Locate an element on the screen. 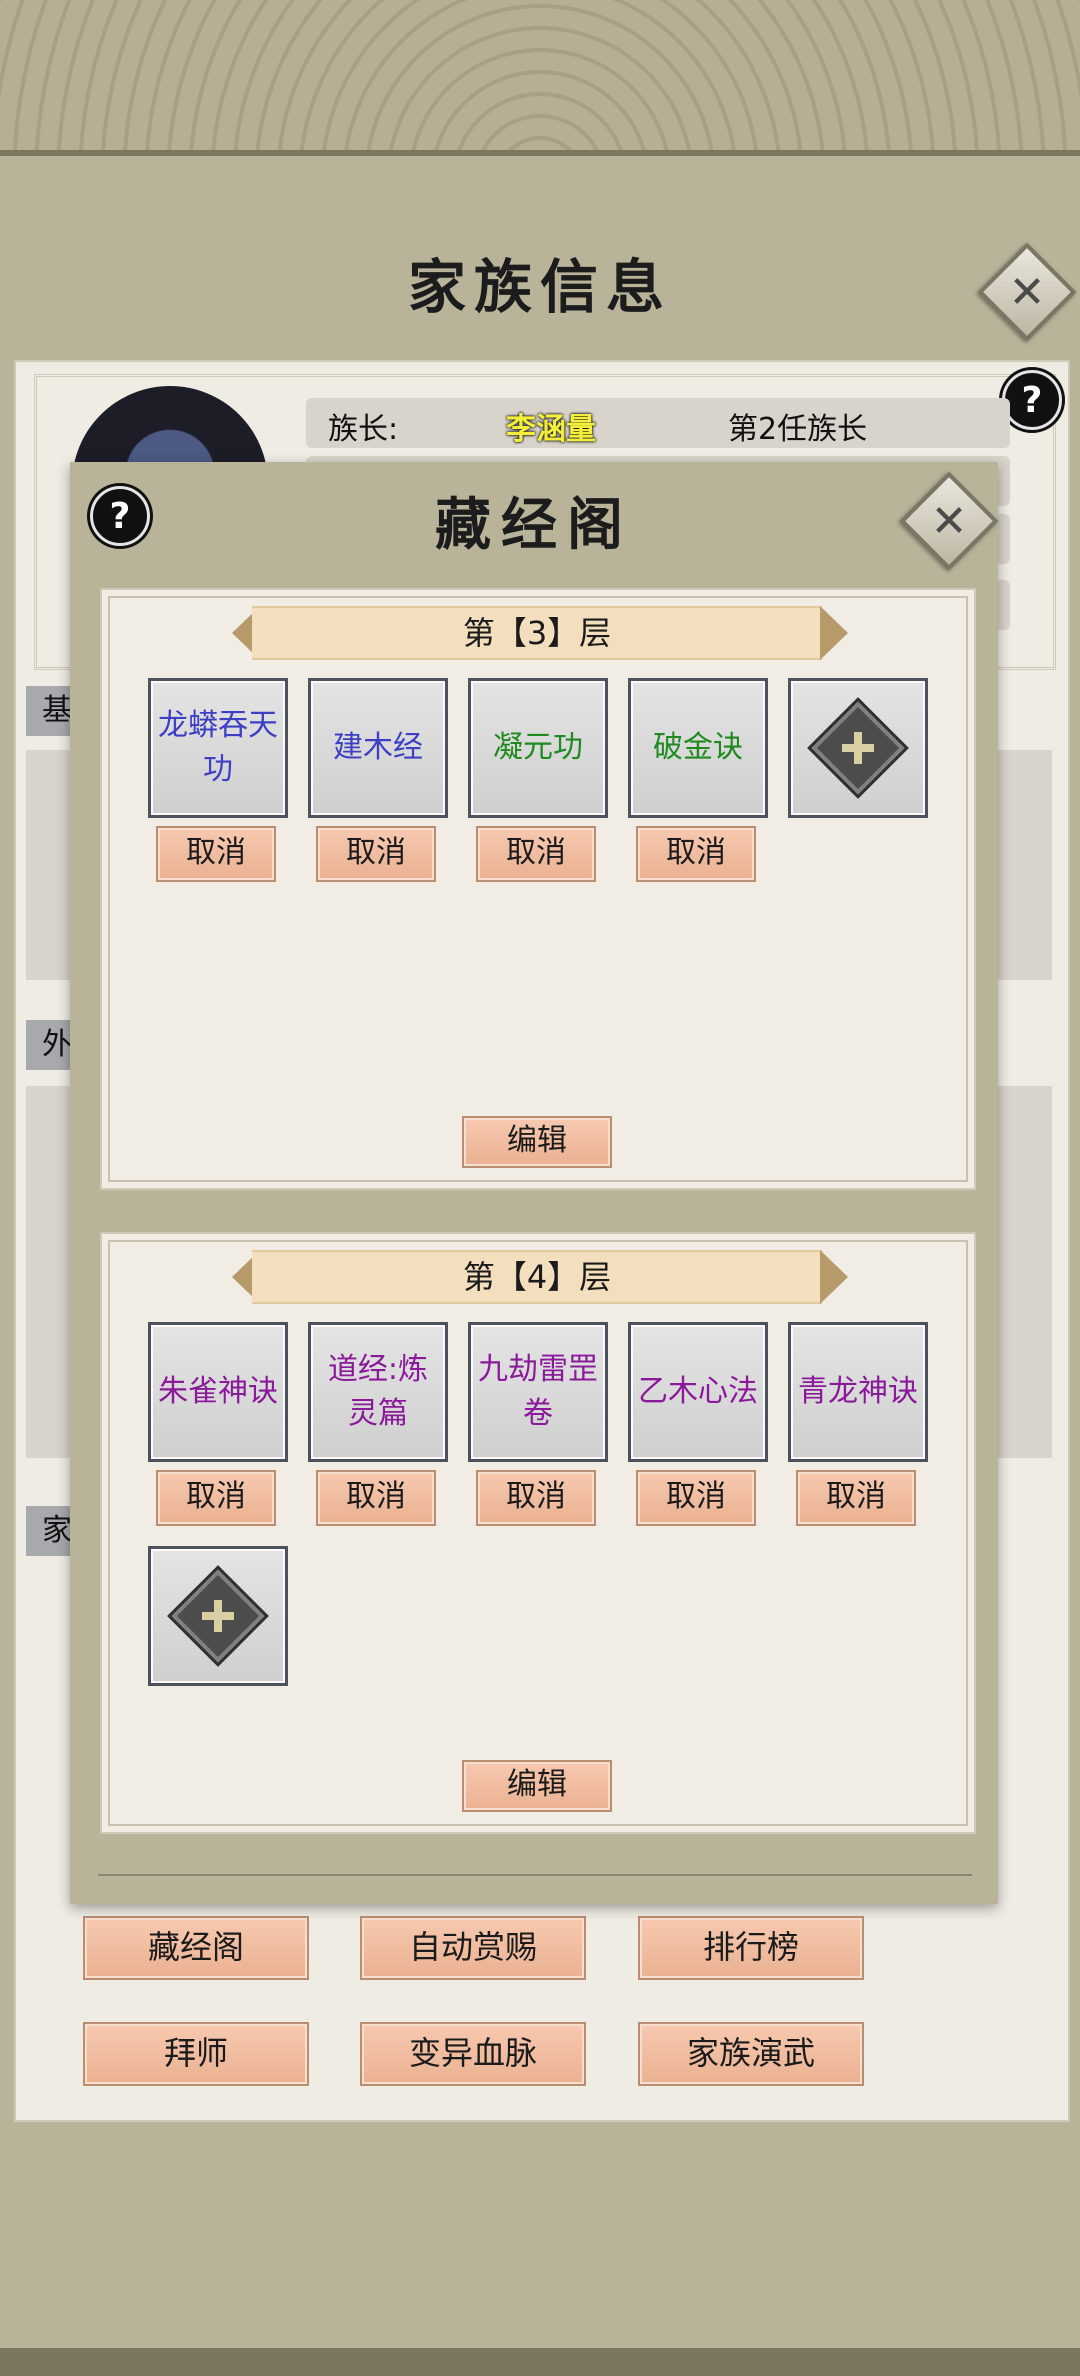 The image size is (1080, 2376). page-title: 家族信息 is located at coordinates (539, 287).